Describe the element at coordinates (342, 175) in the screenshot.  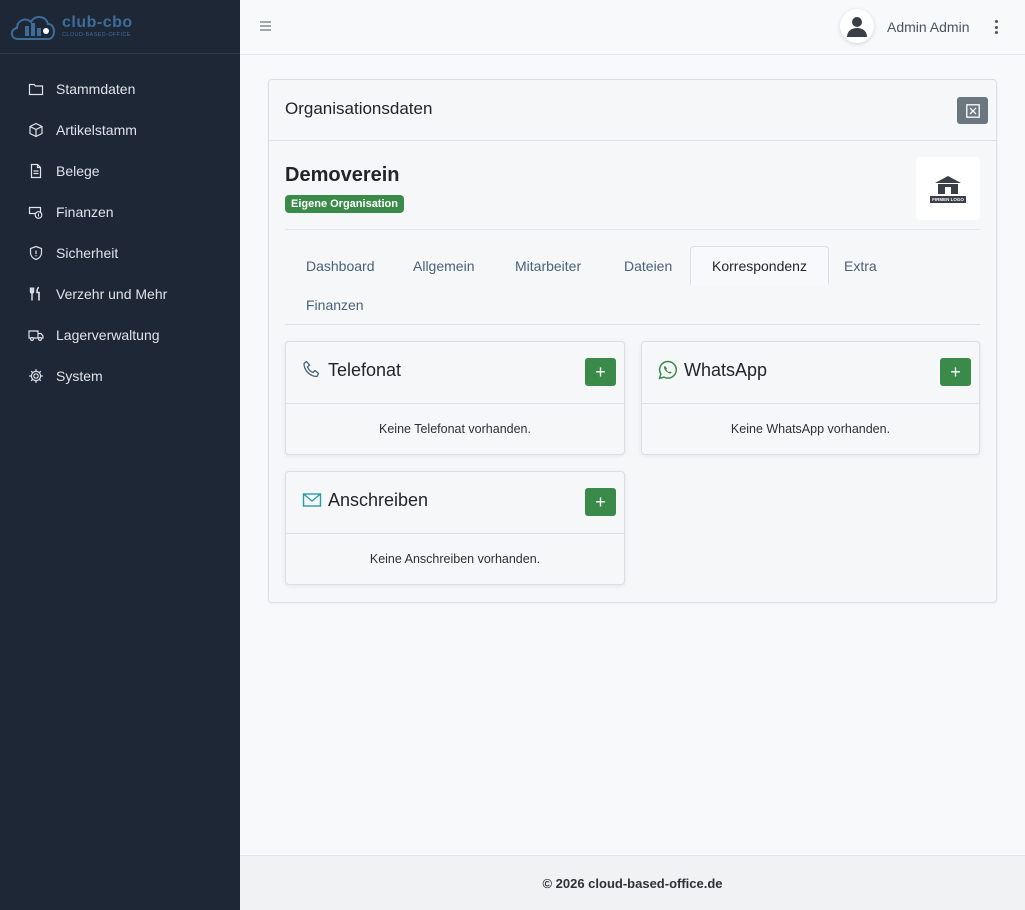
I see `org-name: Demoverein` at that location.